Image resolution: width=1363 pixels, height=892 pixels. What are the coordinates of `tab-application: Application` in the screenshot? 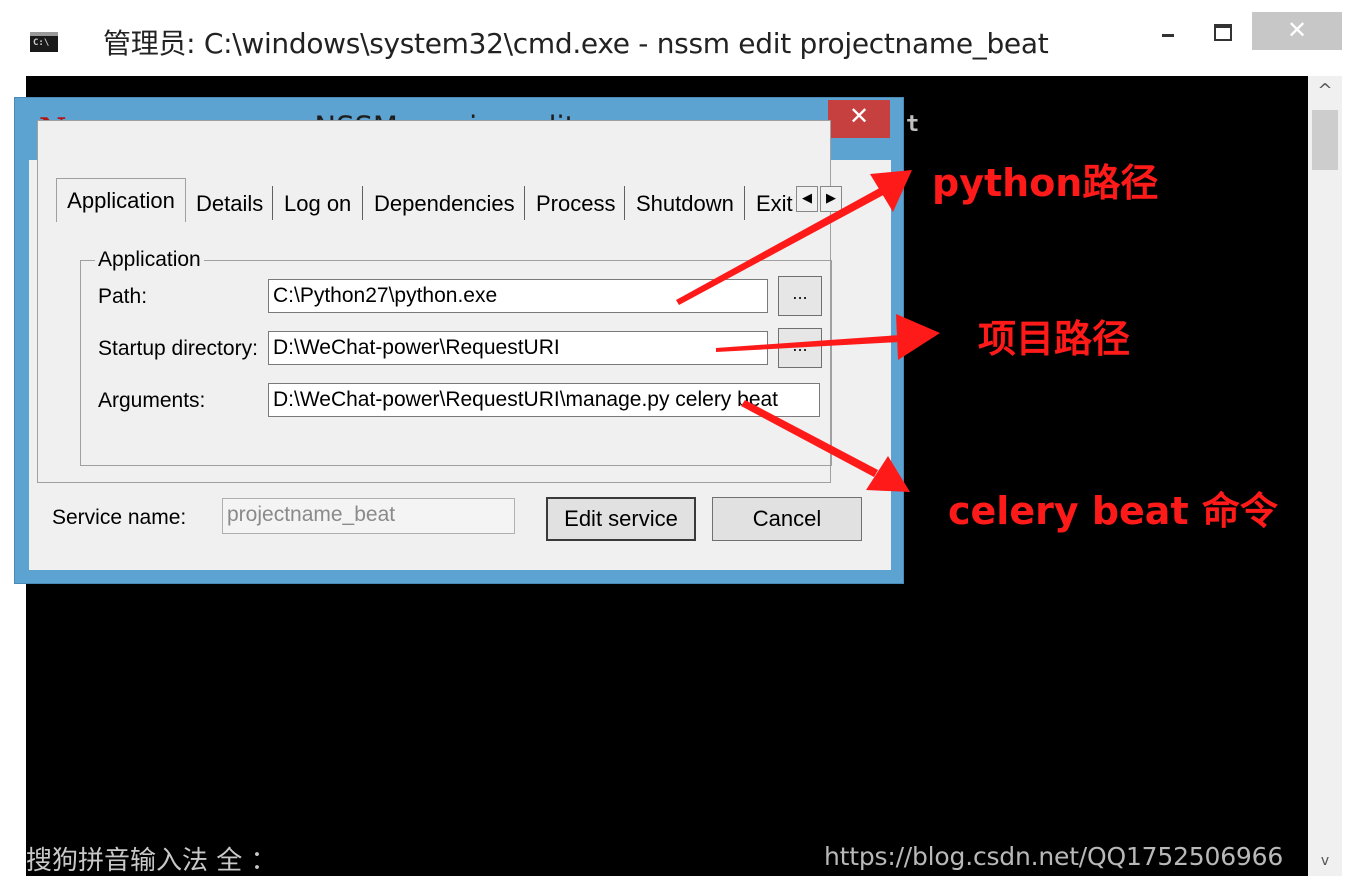 It's located at (121, 200).